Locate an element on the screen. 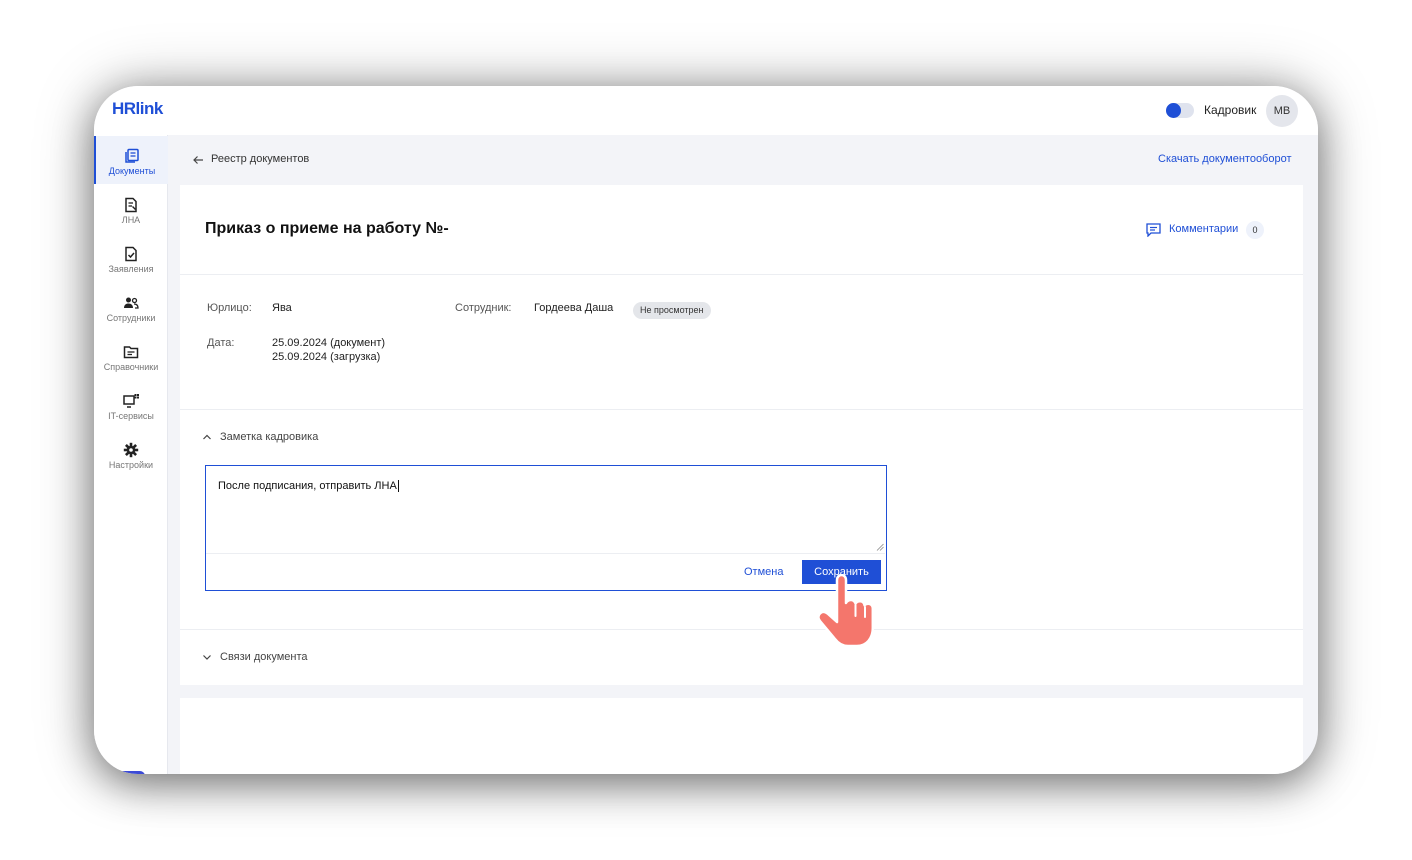 The image size is (1412, 860). sidebar-item-applications: Заявления is located at coordinates (131, 258).